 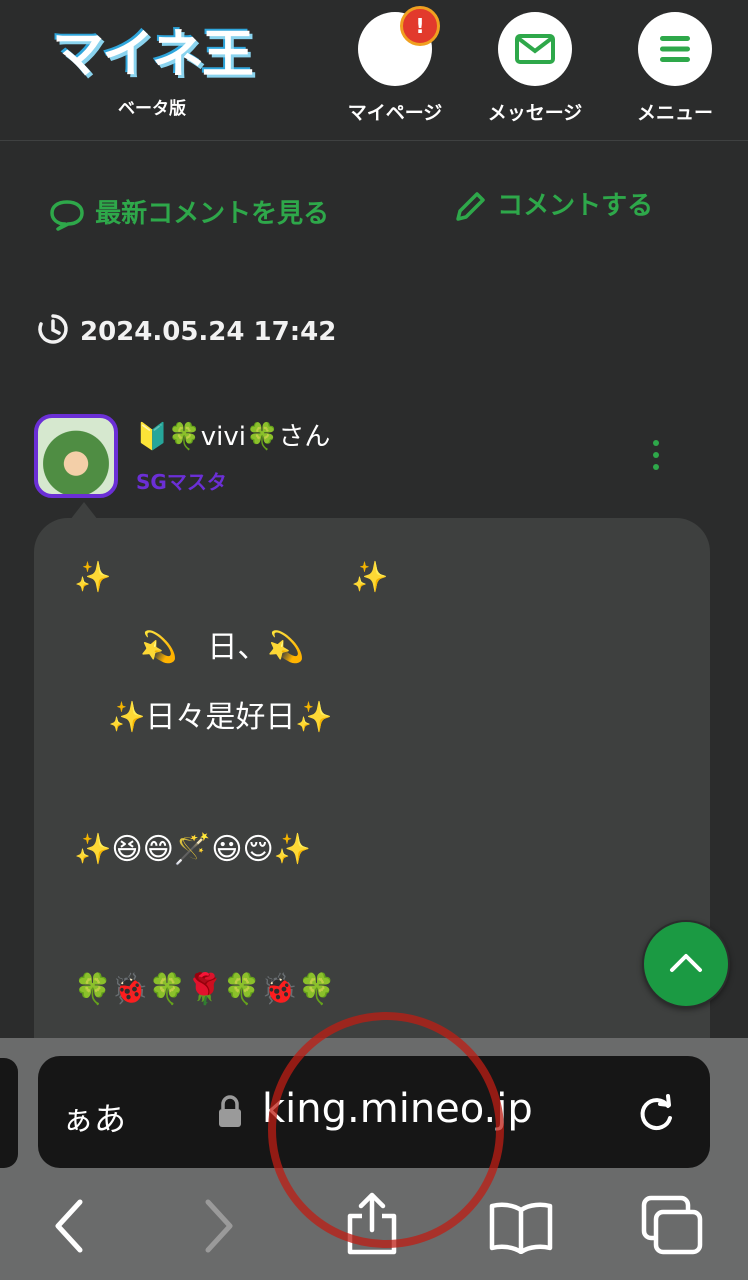 I want to click on hamburger-icon, so click(x=675, y=49).